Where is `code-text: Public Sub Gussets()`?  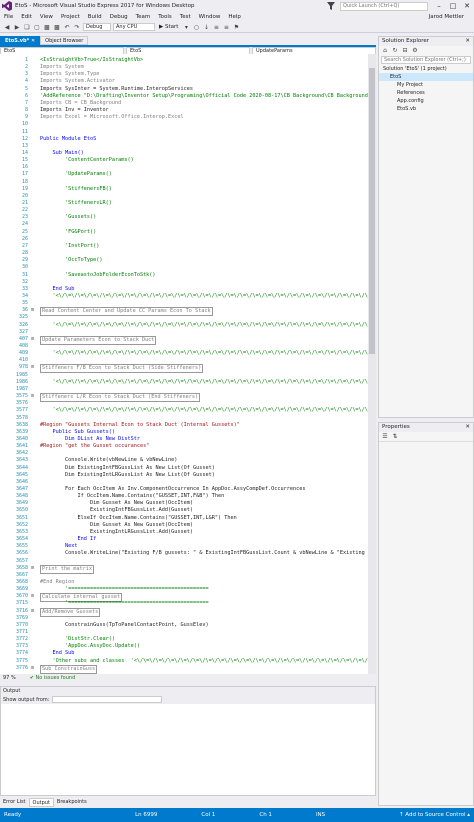 code-text: Public Sub Gussets() is located at coordinates (77, 431).